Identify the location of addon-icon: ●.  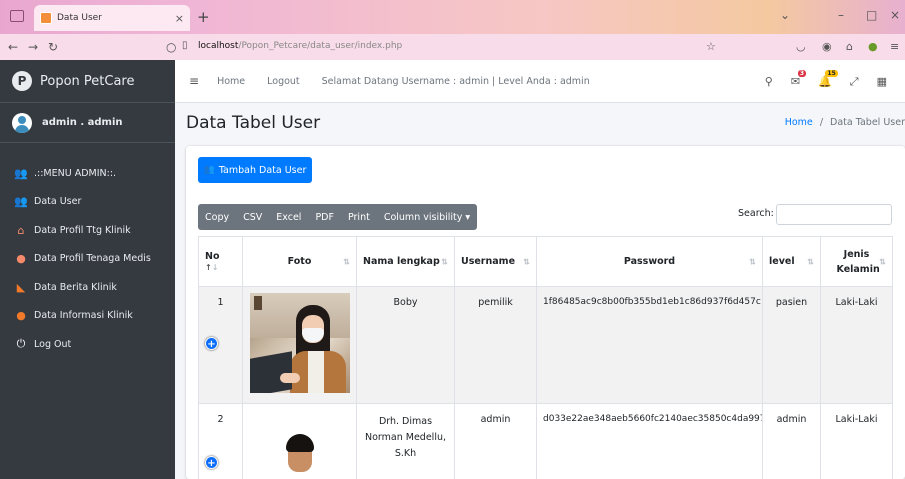
(873, 46).